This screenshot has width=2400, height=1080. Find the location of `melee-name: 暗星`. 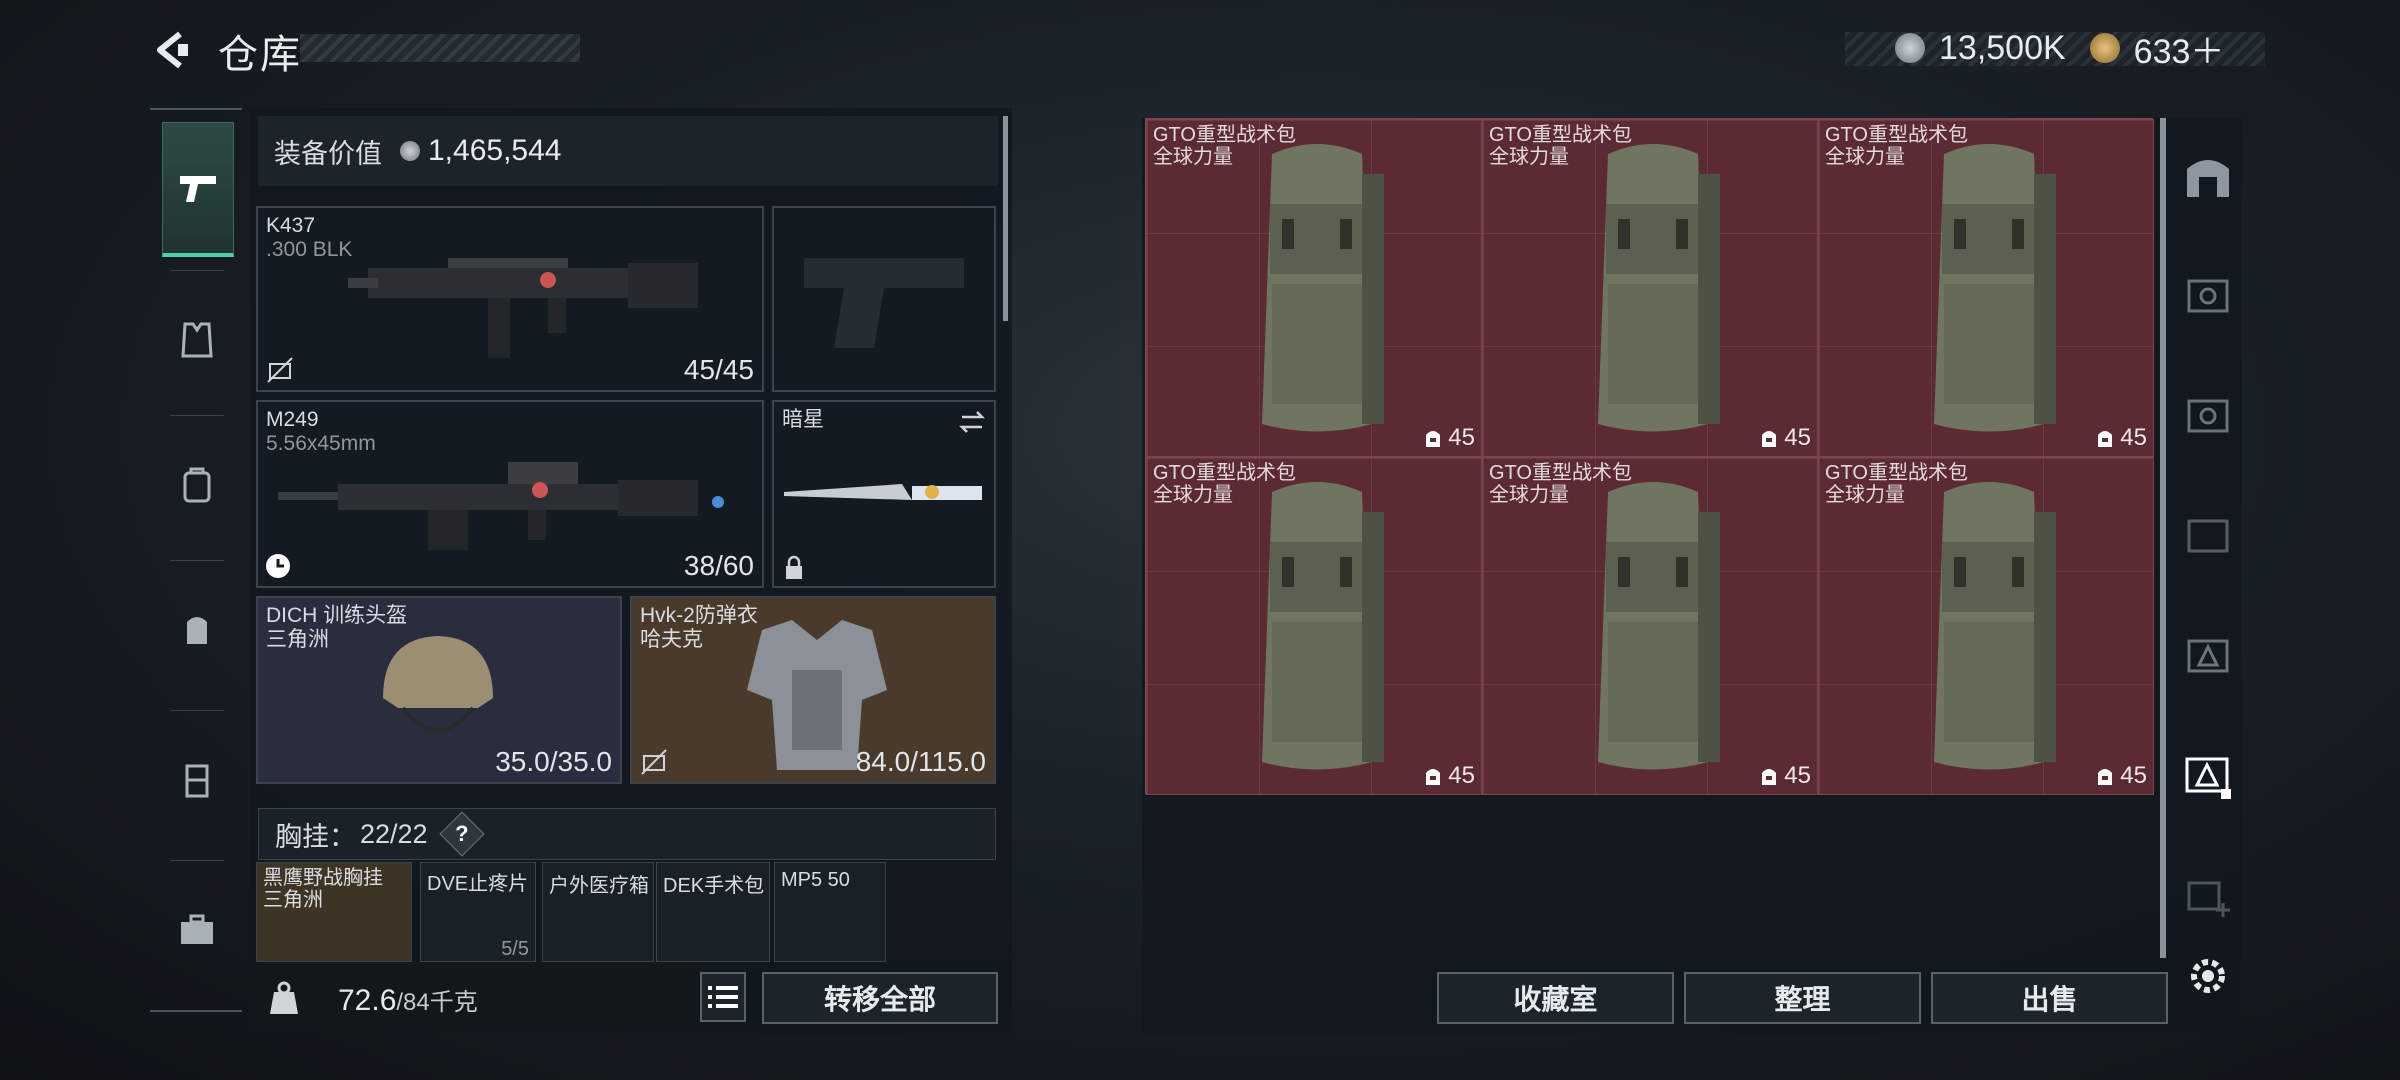

melee-name: 暗星 is located at coordinates (803, 419).